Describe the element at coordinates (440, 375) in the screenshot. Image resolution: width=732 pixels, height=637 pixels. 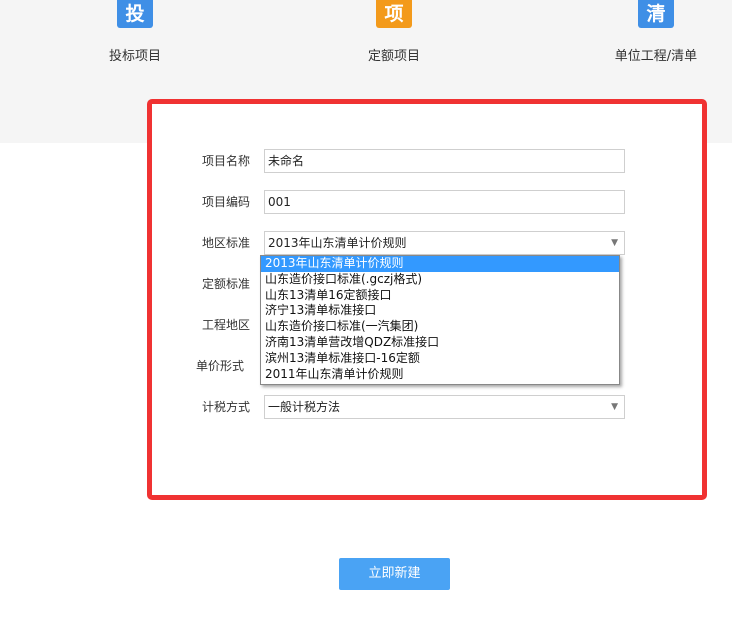
I see `dropdown-option: 2011年山东清单计价规则` at that location.